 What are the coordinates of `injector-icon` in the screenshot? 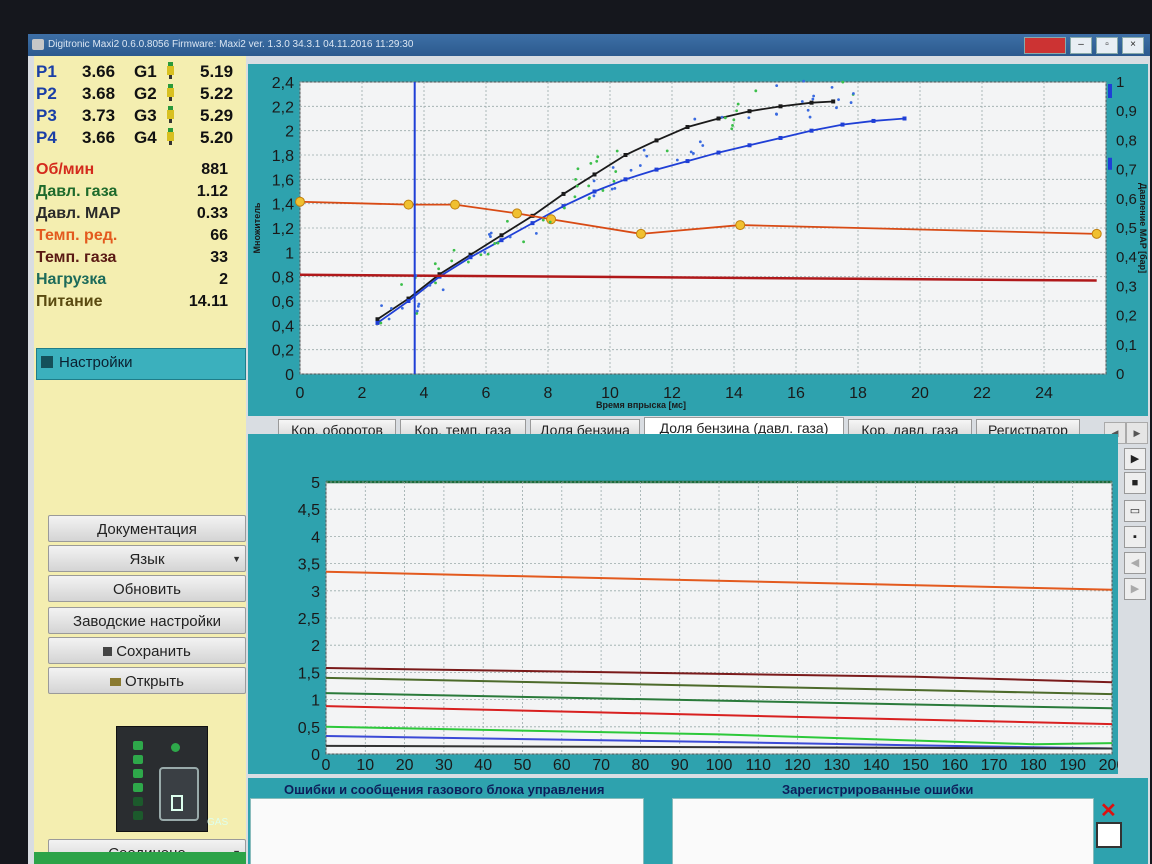 It's located at (170, 114).